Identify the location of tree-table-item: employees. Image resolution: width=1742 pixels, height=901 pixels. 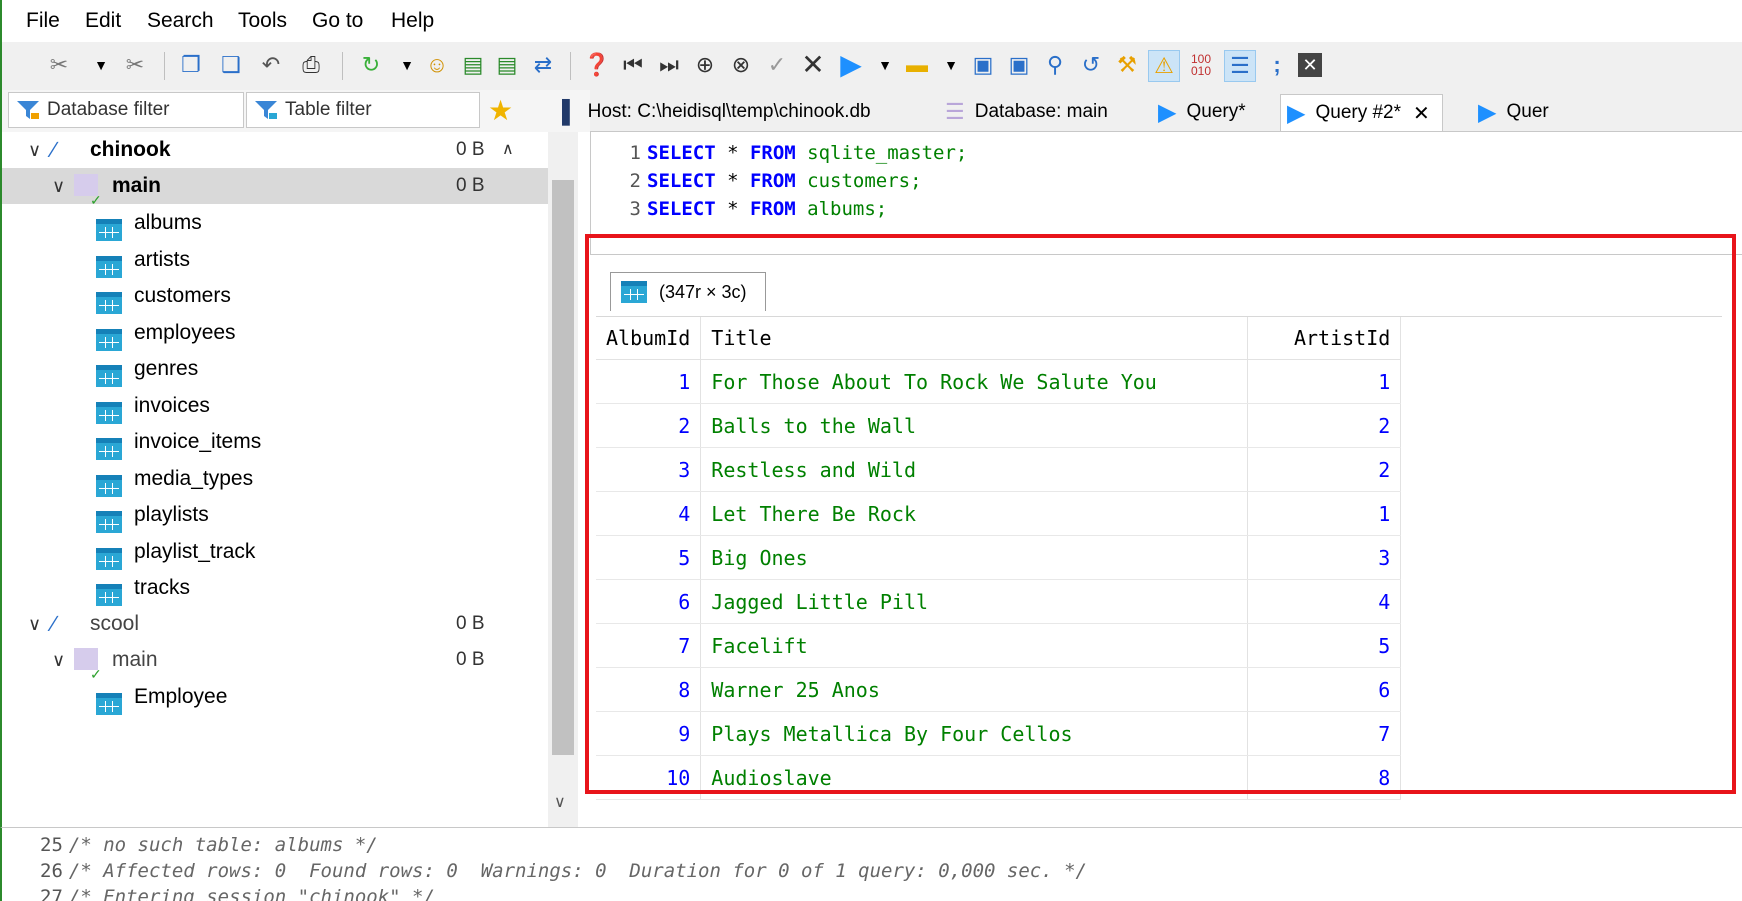
(275, 333).